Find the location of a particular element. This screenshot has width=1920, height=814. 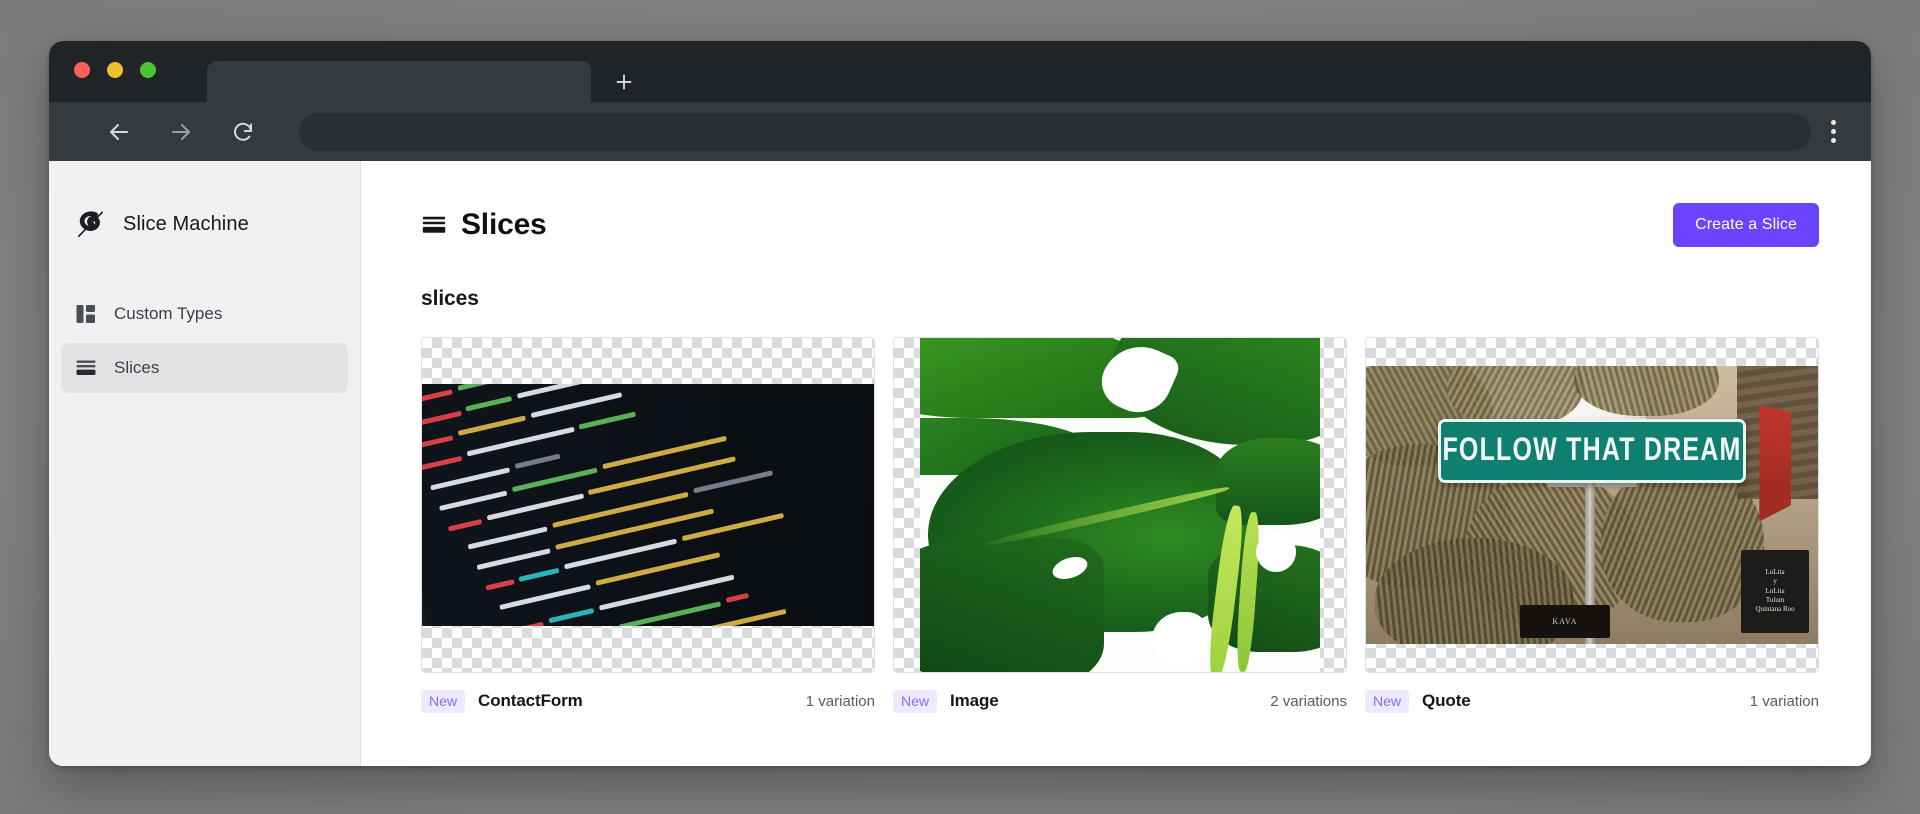

address-bar is located at coordinates (1055, 131).